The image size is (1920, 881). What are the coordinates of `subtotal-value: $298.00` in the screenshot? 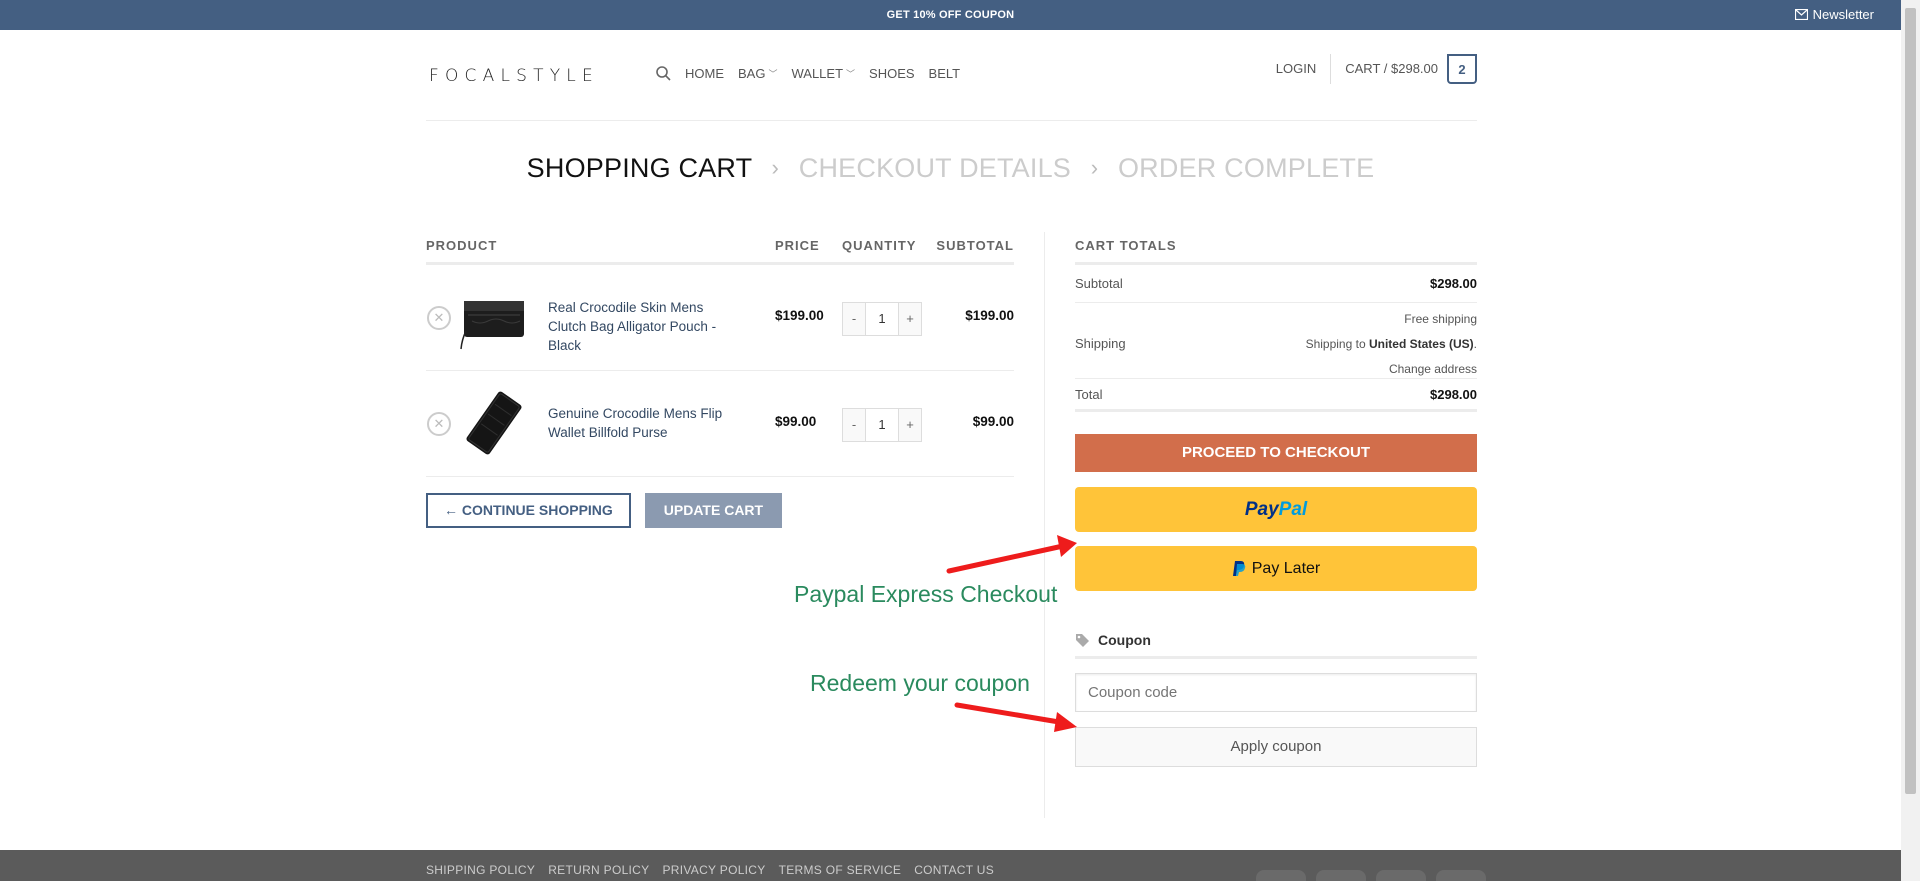 It's located at (1453, 283).